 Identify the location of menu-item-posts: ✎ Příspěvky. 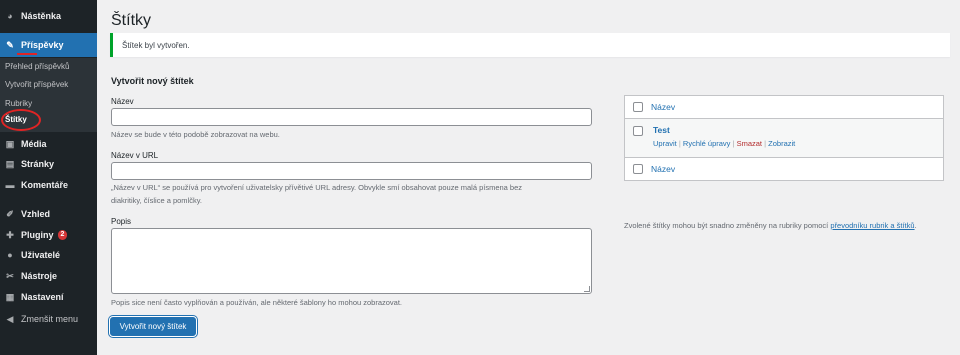
(48, 45).